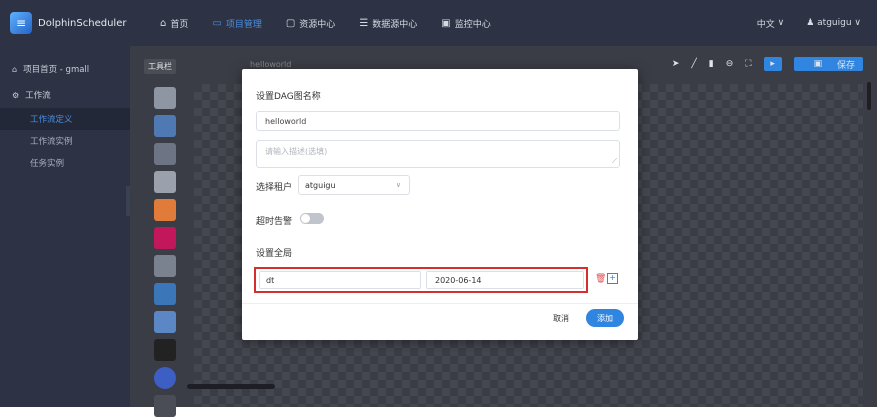 This screenshot has height=417, width=877. What do you see at coordinates (812, 23) in the screenshot?
I see `user-icon: ♟` at bounding box center [812, 23].